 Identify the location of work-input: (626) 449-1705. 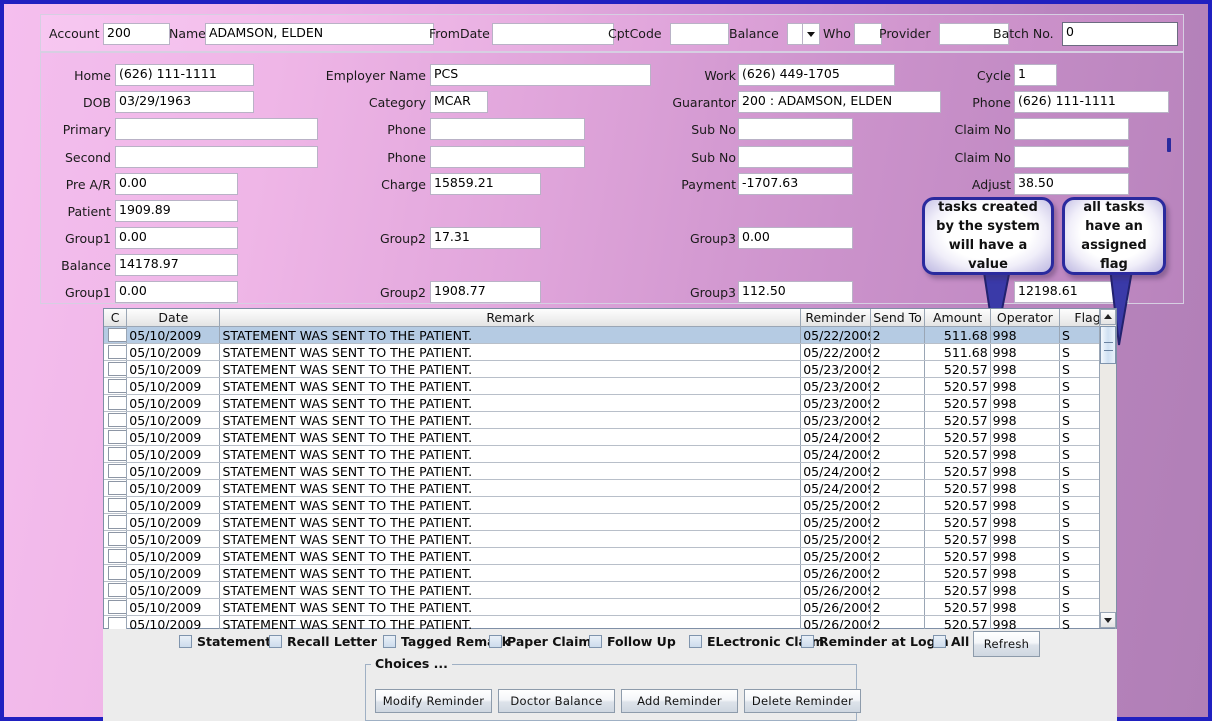
(816, 75).